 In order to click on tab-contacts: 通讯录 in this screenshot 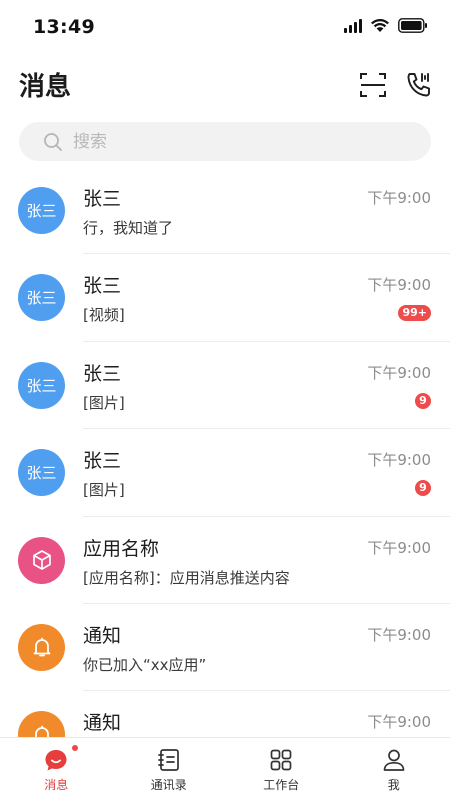, I will do `click(169, 769)`.